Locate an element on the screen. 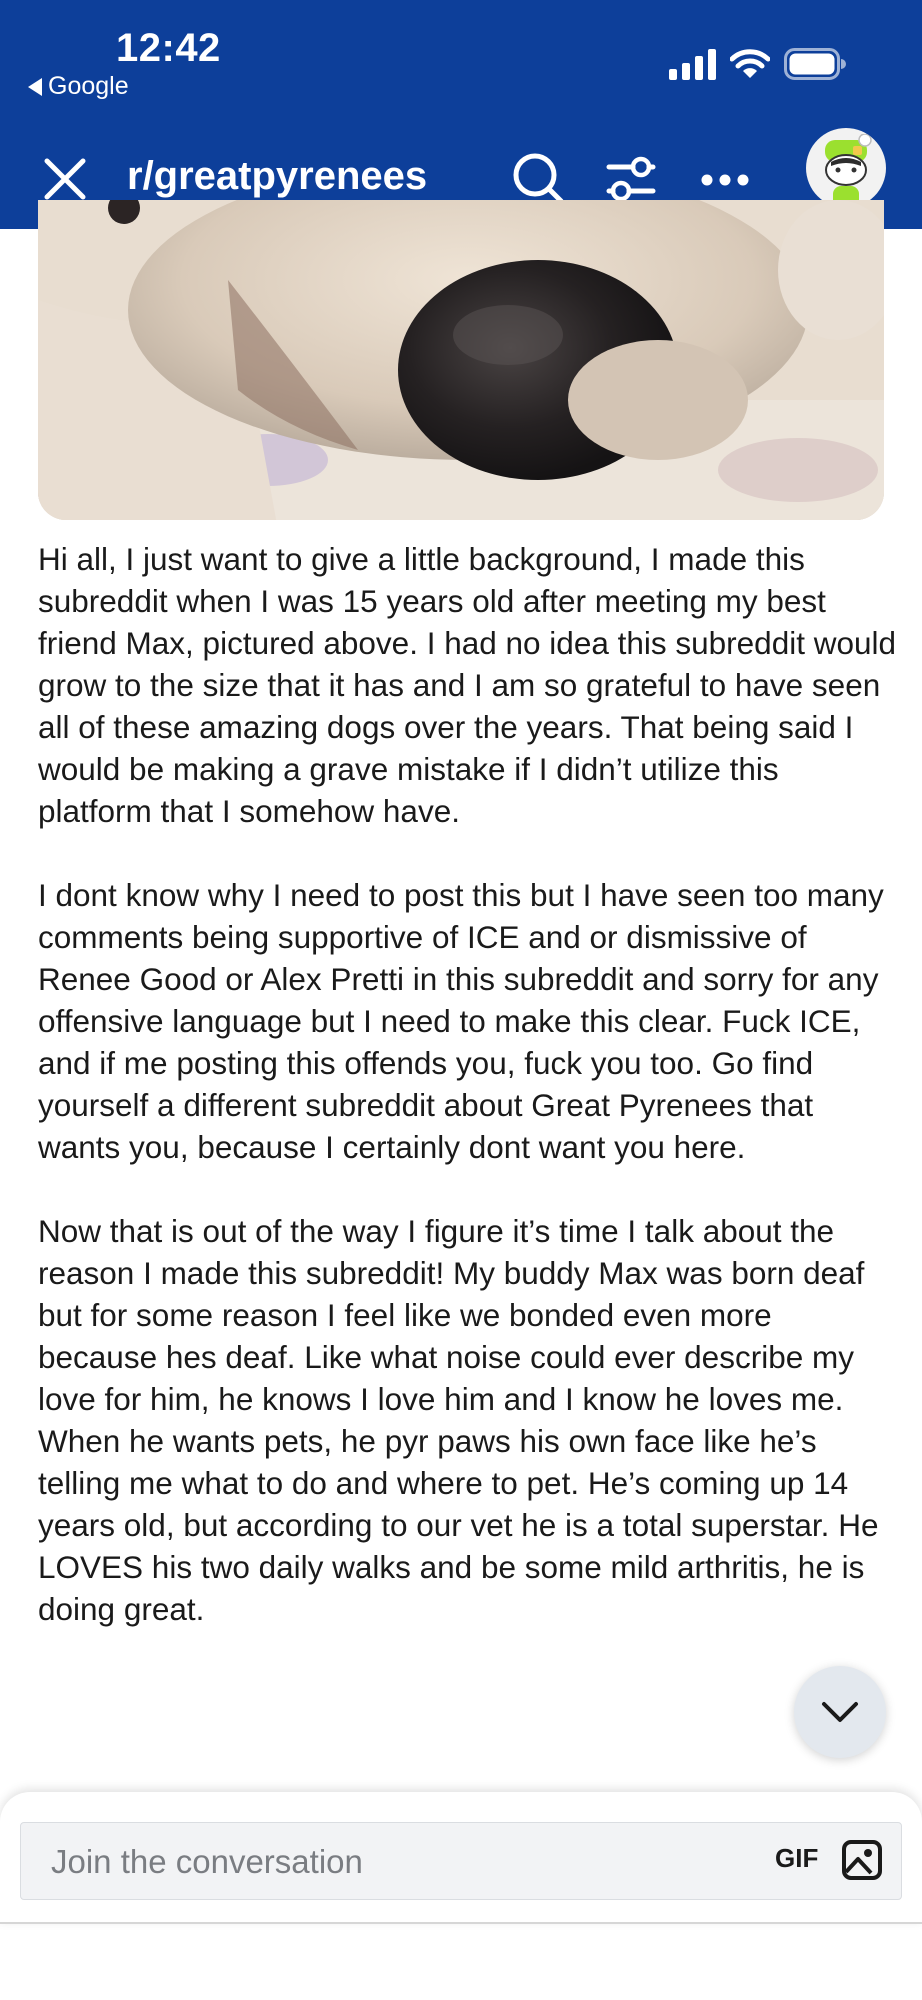  more-options-button is located at coordinates (725, 180).